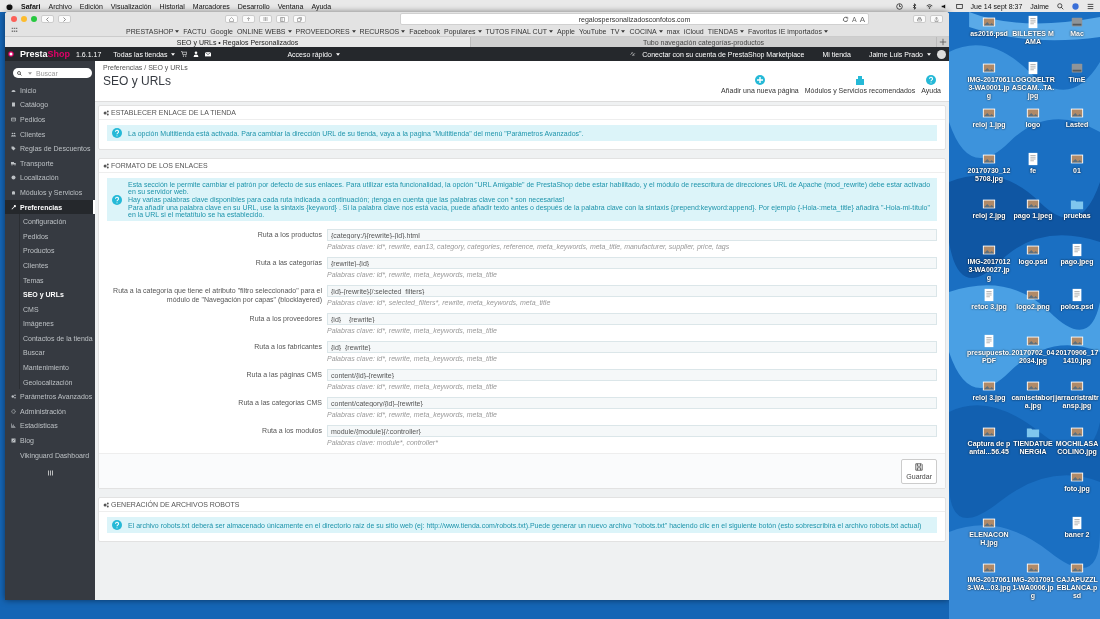  I want to click on book-icon, so click(13, 105).